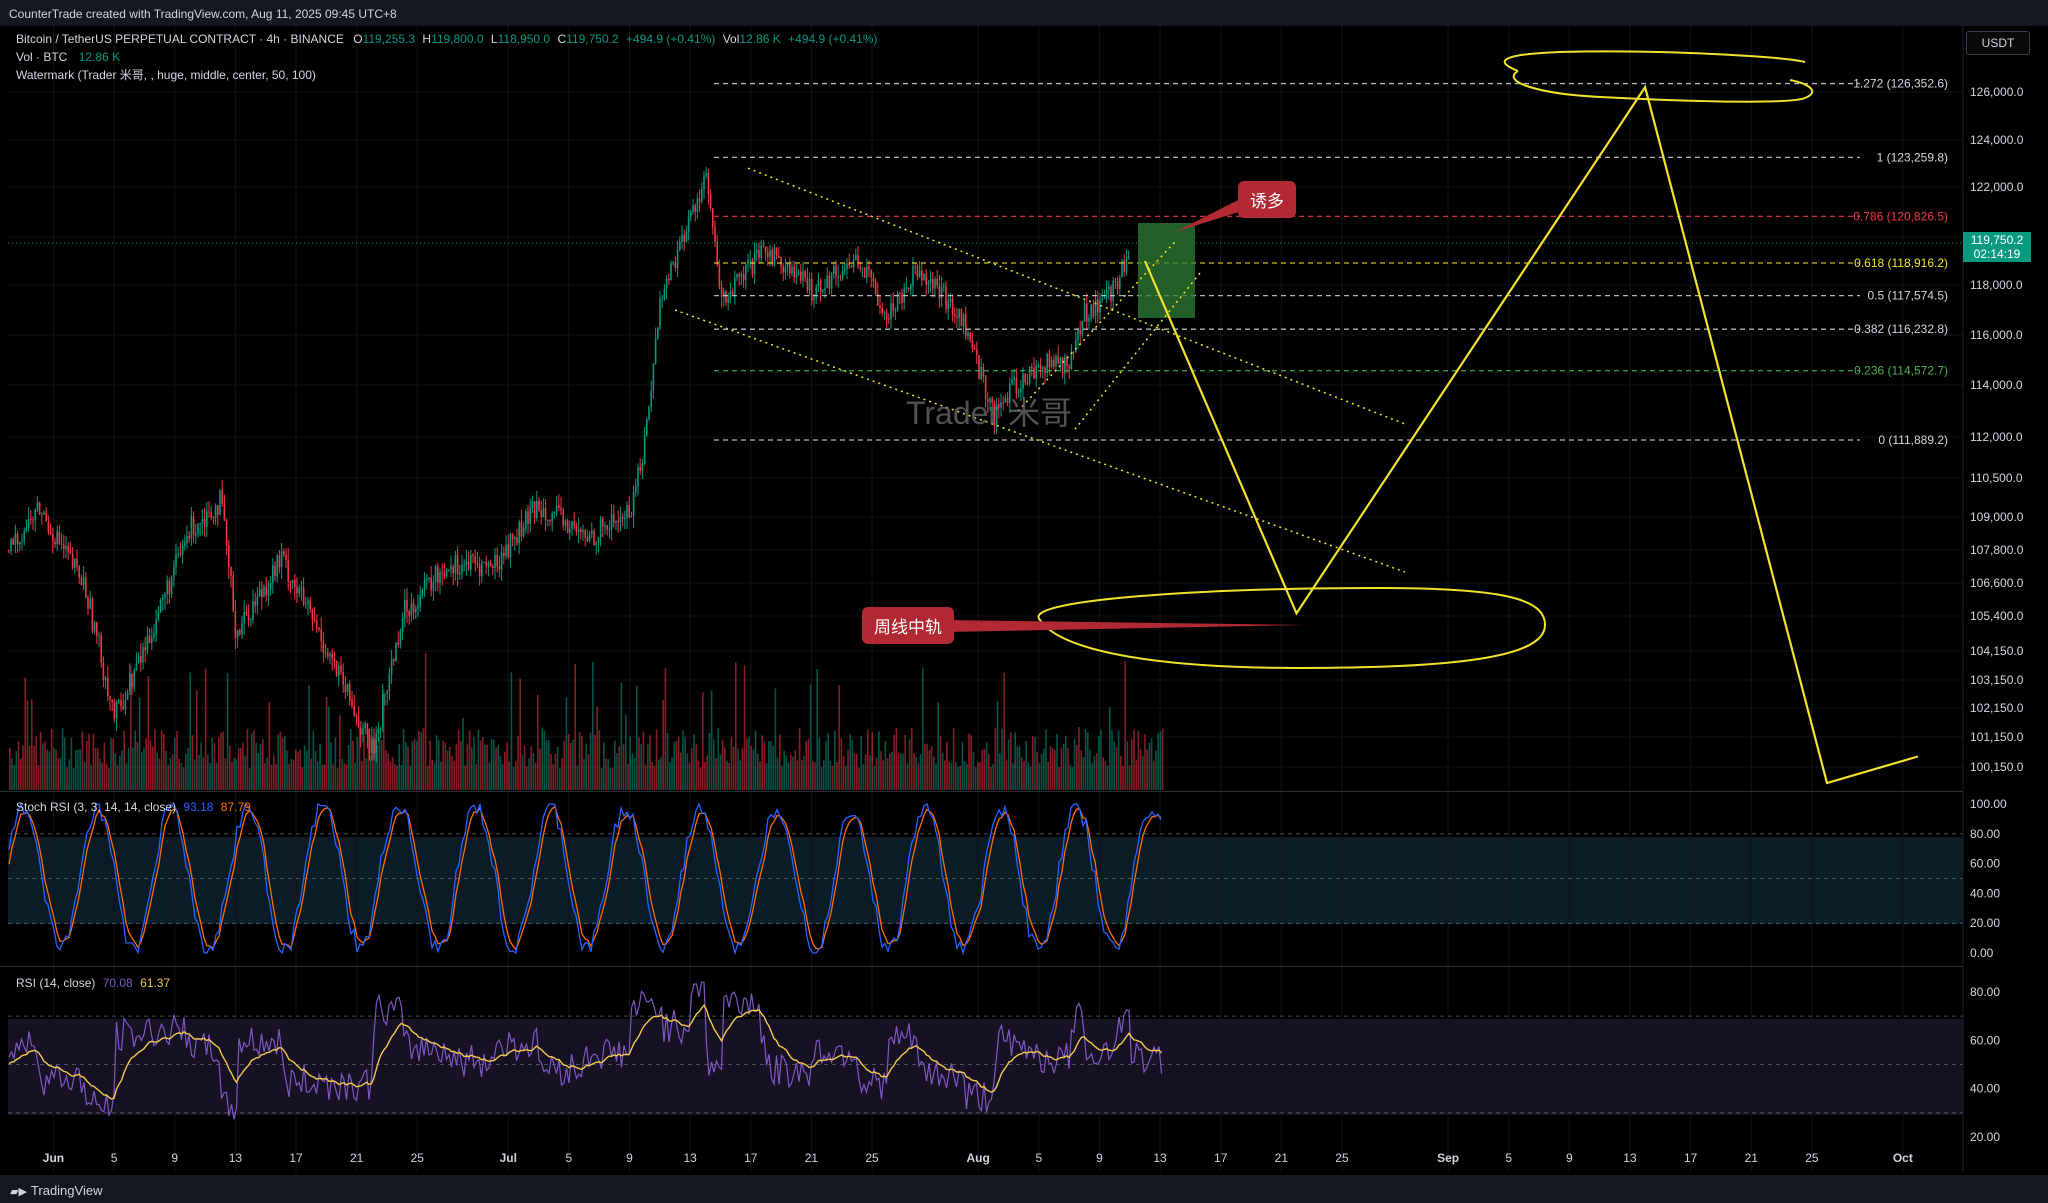 The width and height of the screenshot is (2048, 1203). I want to click on tv-logo-icon: ▰▶, so click(18, 1192).